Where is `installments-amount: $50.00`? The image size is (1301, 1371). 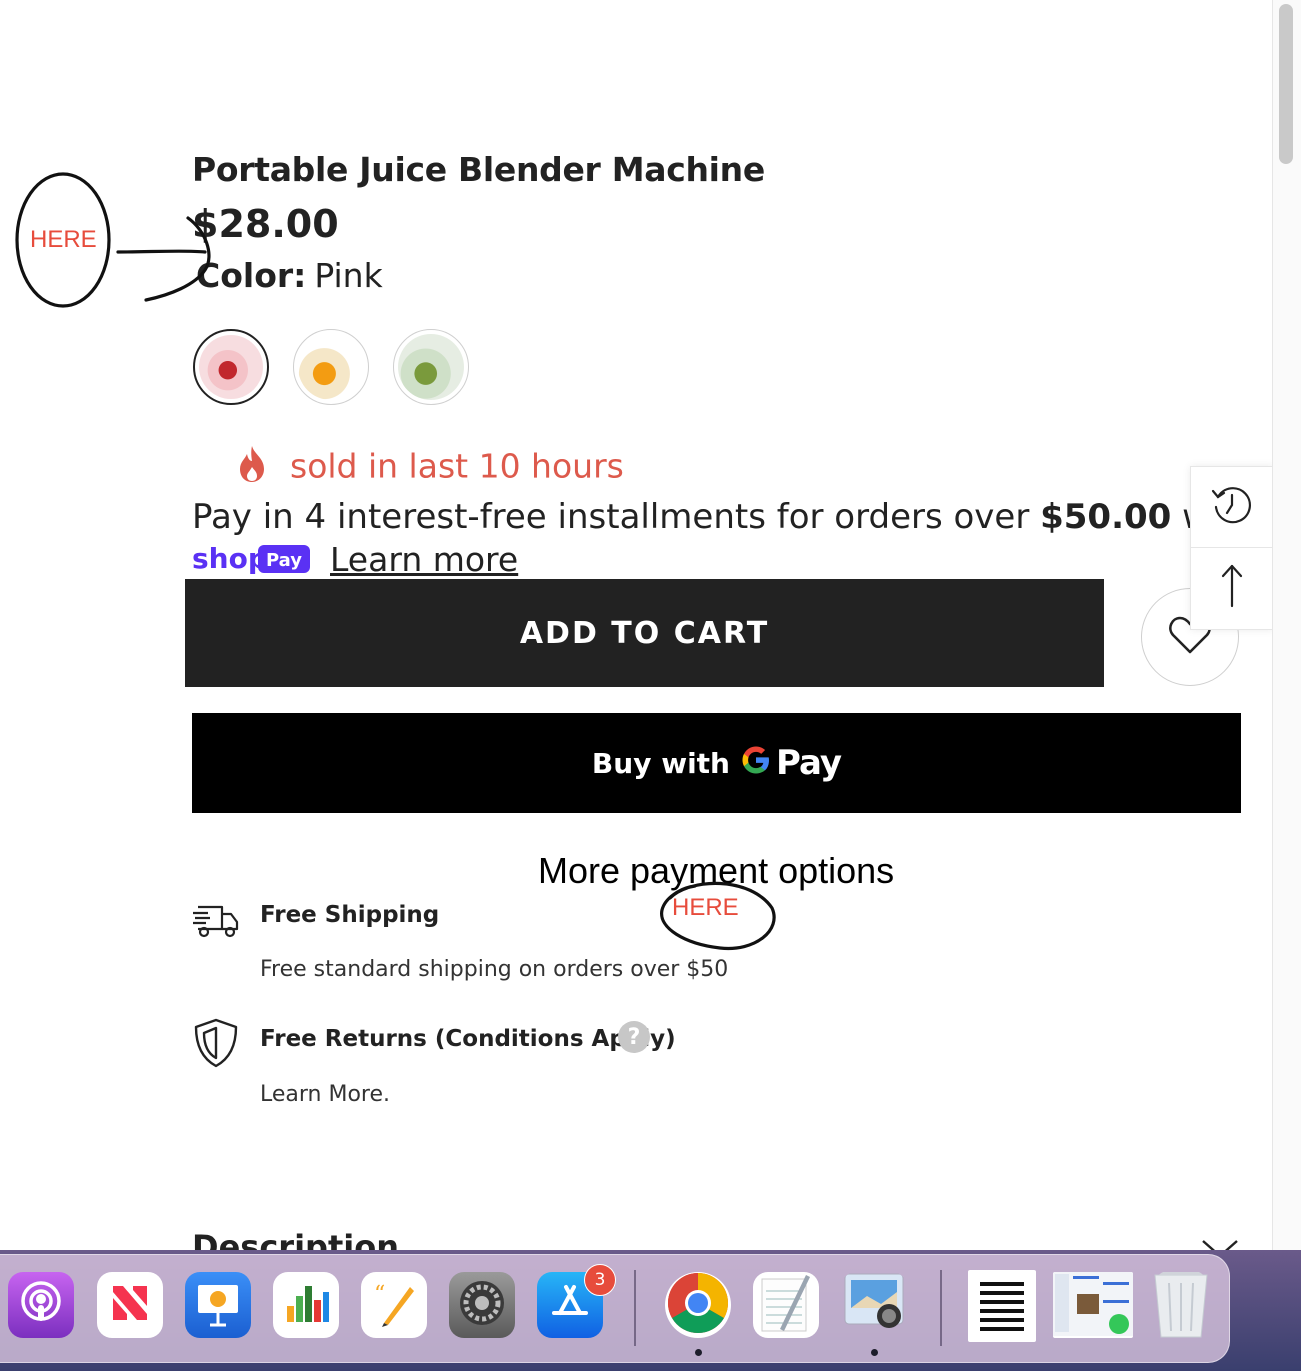 installments-amount: $50.00 is located at coordinates (1106, 517).